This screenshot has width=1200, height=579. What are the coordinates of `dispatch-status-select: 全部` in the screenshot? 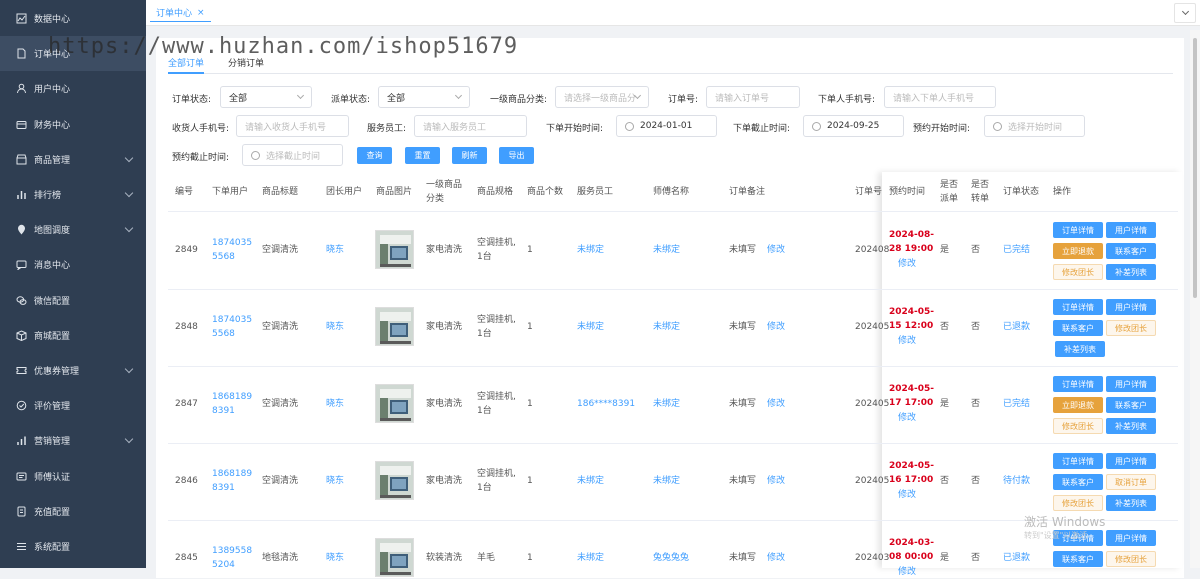 It's located at (424, 97).